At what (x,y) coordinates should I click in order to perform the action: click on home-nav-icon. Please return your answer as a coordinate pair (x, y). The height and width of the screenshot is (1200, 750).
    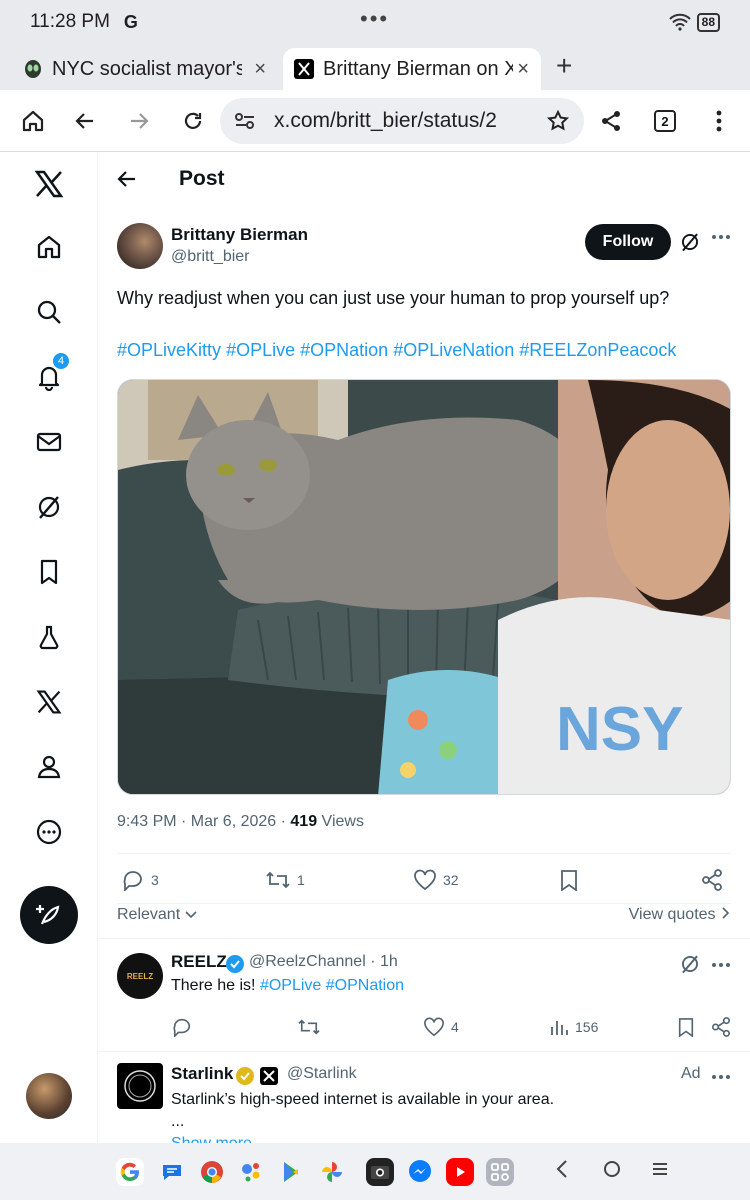
    Looking at the image, I should click on (49, 247).